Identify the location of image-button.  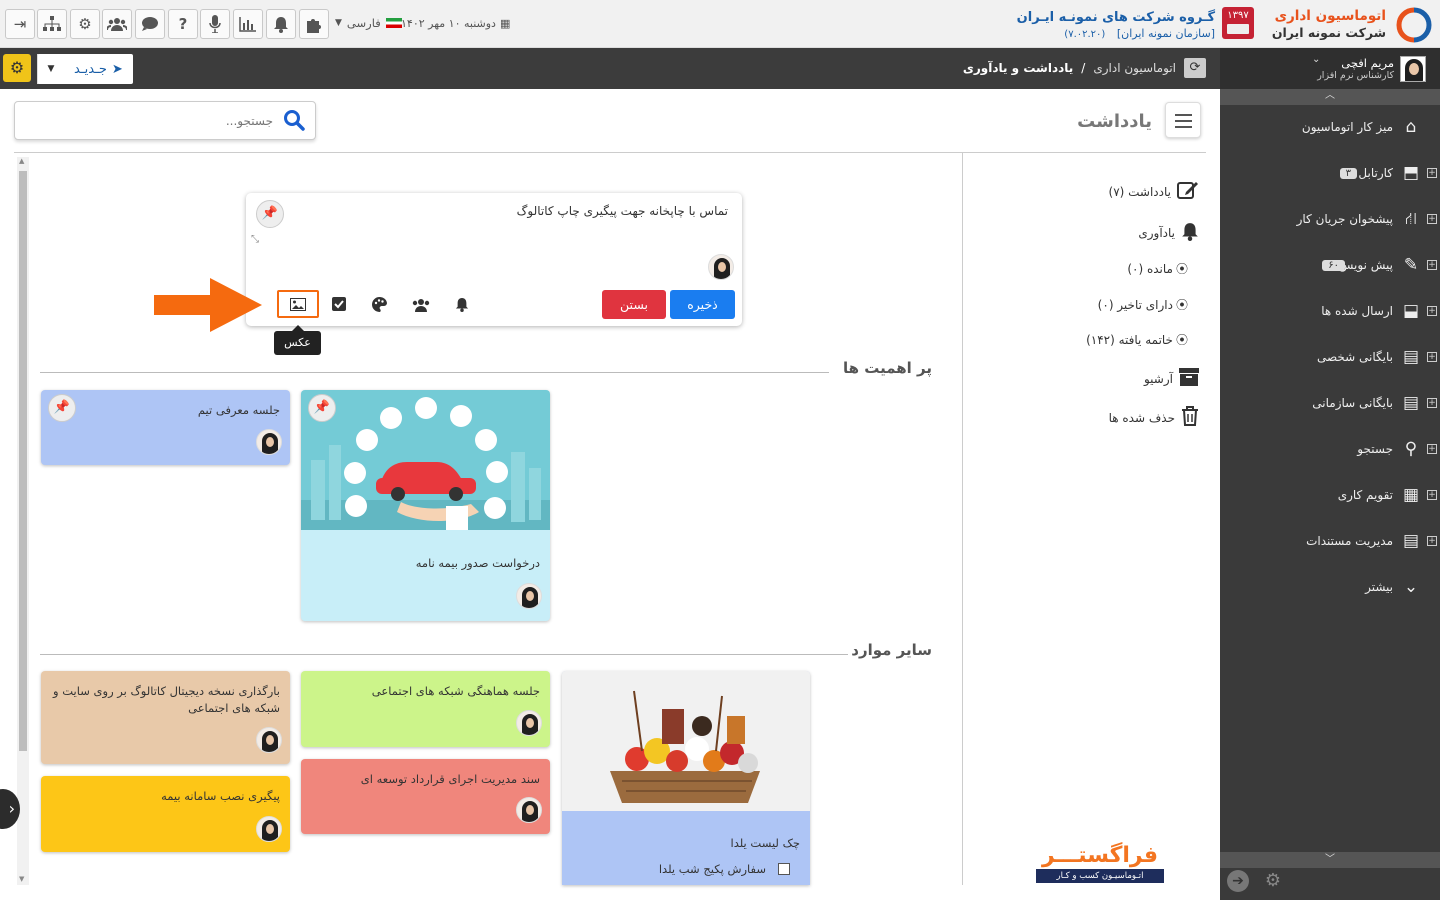
(298, 304).